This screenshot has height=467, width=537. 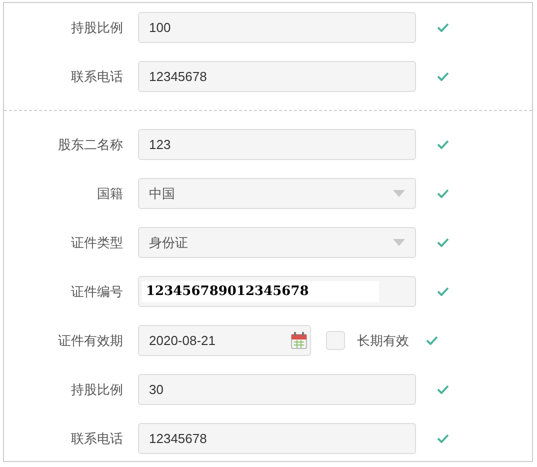 What do you see at coordinates (277, 389) in the screenshot?
I see `input-field: 30` at bounding box center [277, 389].